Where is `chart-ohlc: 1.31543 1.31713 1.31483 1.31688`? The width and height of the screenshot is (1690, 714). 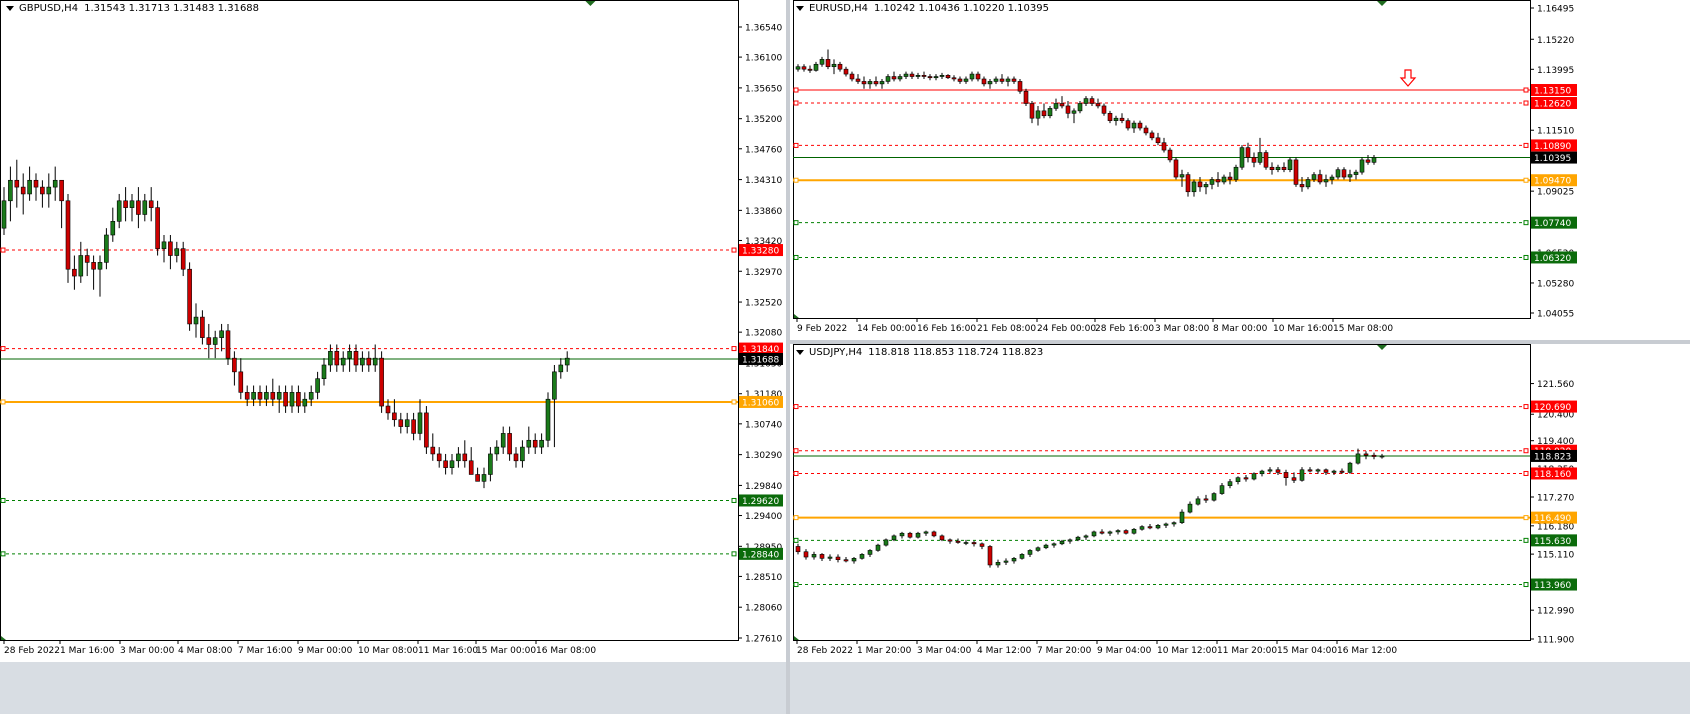 chart-ohlc: 1.31543 1.31713 1.31483 1.31688 is located at coordinates (172, 8).